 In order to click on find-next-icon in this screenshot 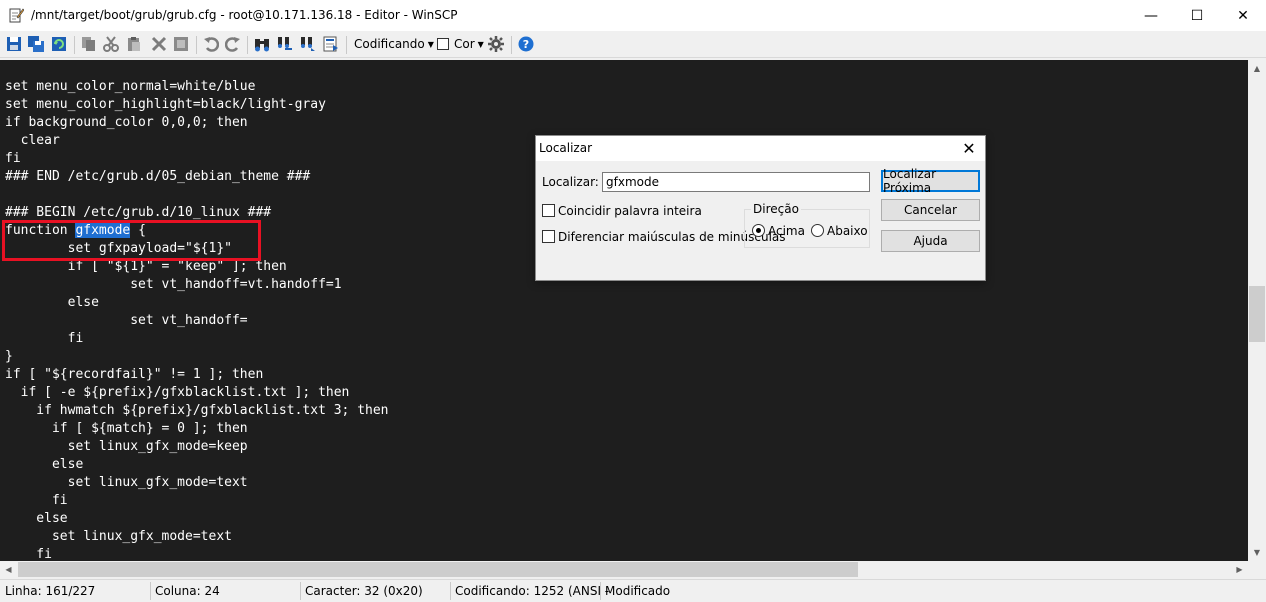, I will do `click(308, 44)`.